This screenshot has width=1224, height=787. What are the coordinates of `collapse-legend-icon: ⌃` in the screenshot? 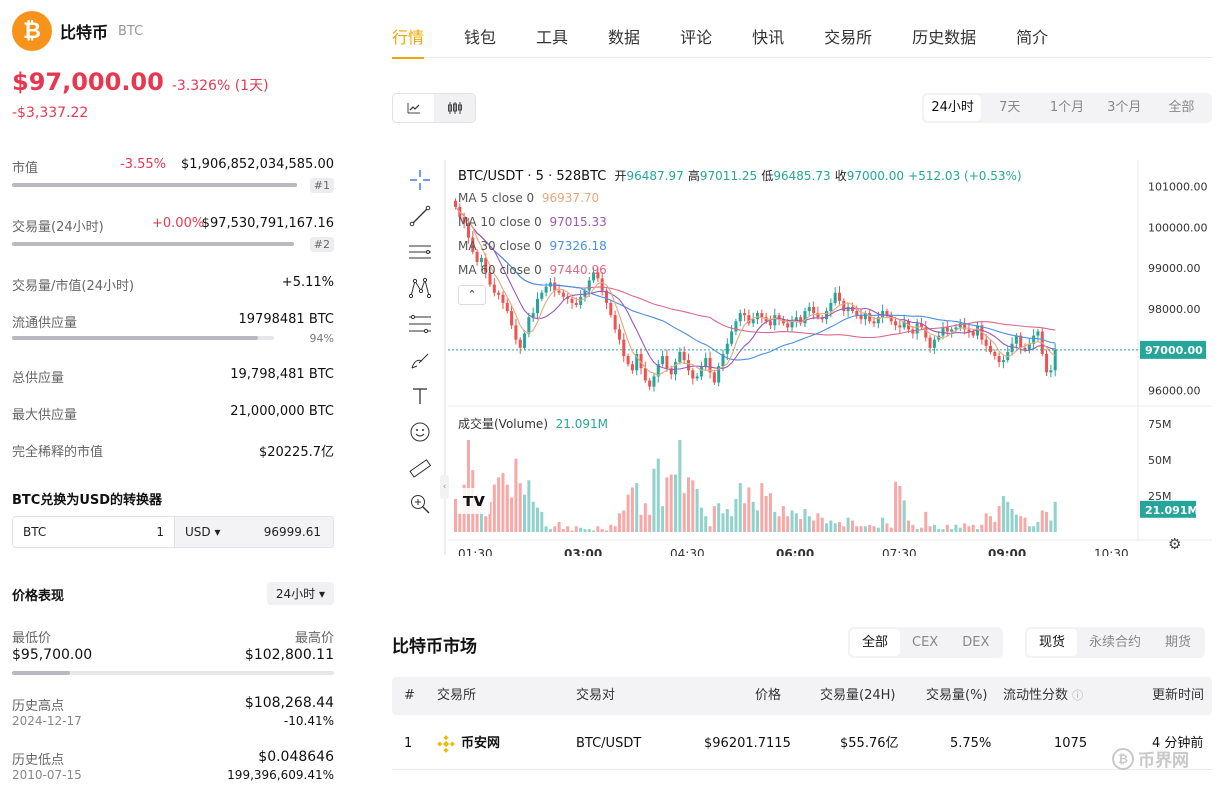 It's located at (472, 295).